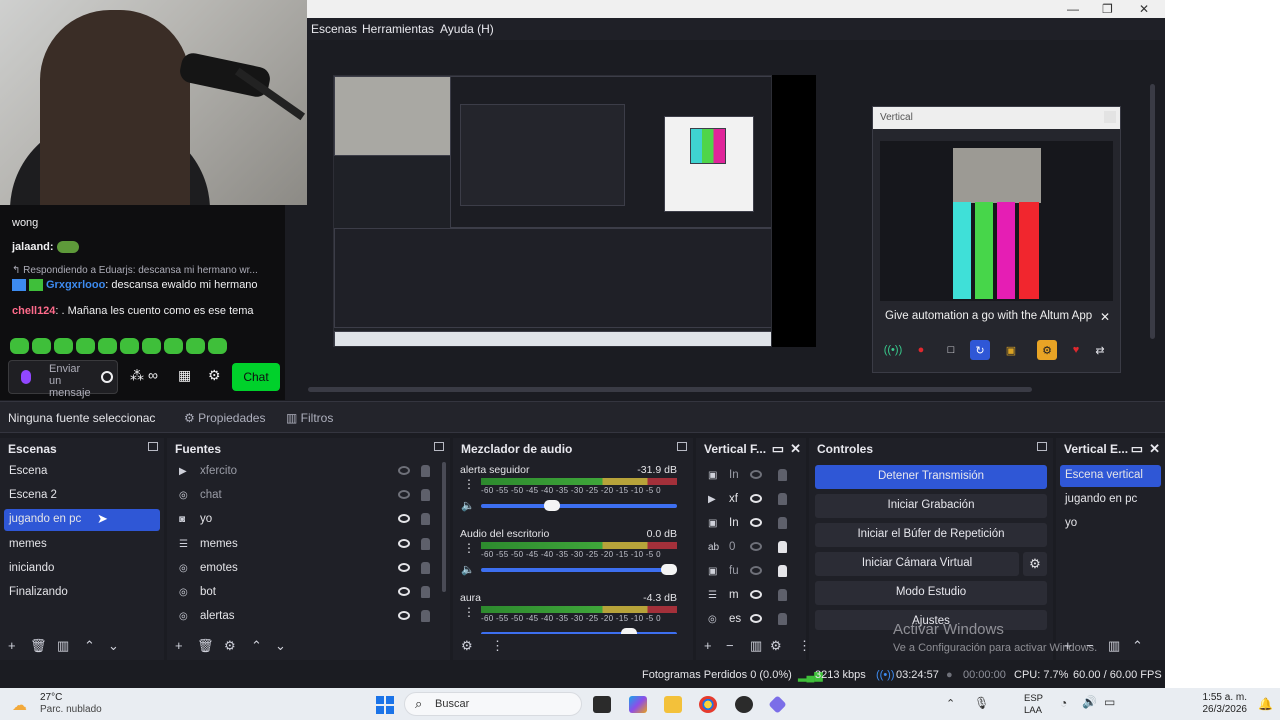 The width and height of the screenshot is (1280, 720). I want to click on altum-promo: Give automation a go with the Altum App, so click(996, 317).